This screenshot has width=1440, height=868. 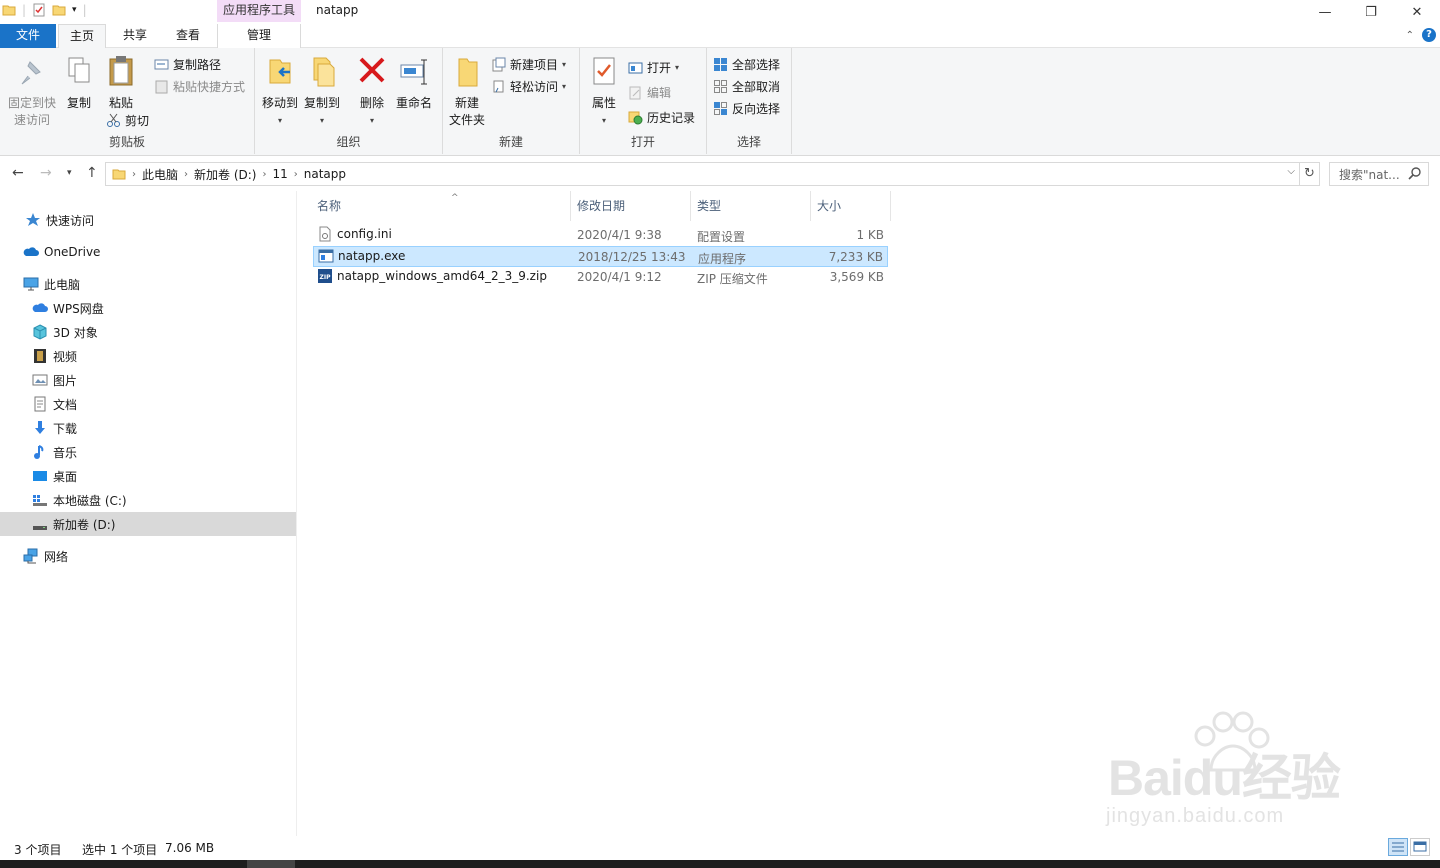 What do you see at coordinates (82, 36) in the screenshot?
I see `tab-home: 主页` at bounding box center [82, 36].